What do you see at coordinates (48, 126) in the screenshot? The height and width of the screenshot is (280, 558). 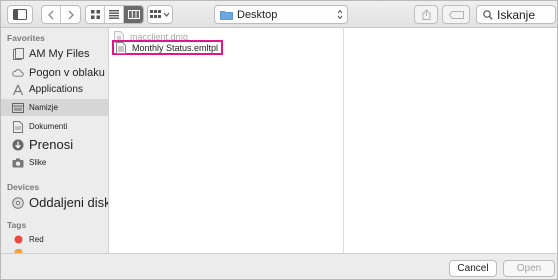 I see `sidebar-item-label: Dokumenti` at bounding box center [48, 126].